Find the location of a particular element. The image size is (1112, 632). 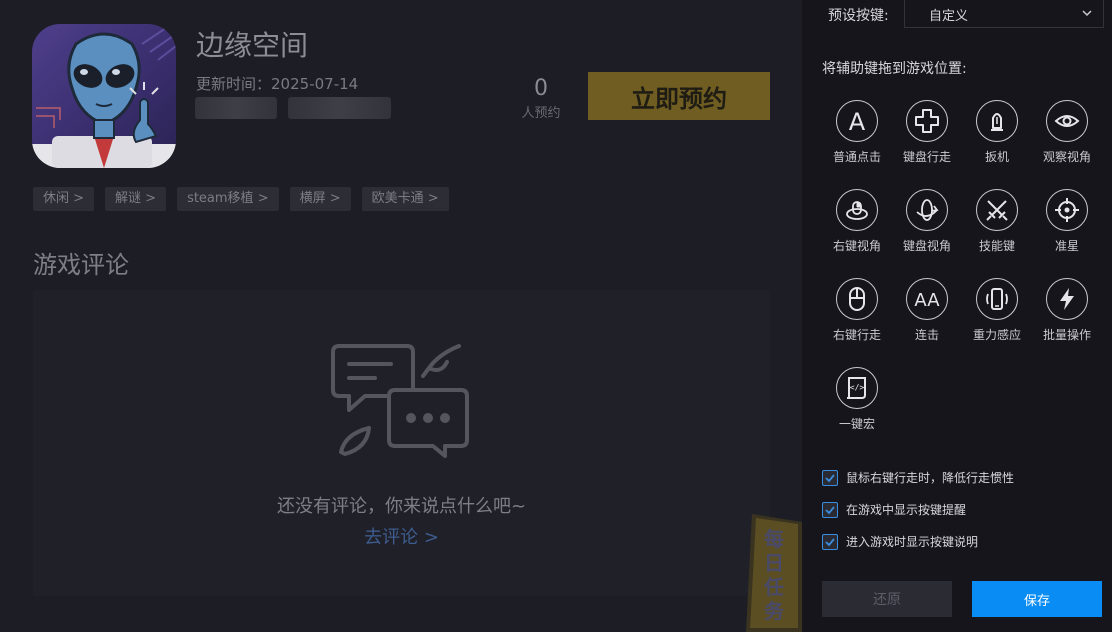

key-label: 键盘行走 is located at coordinates (926, 157).